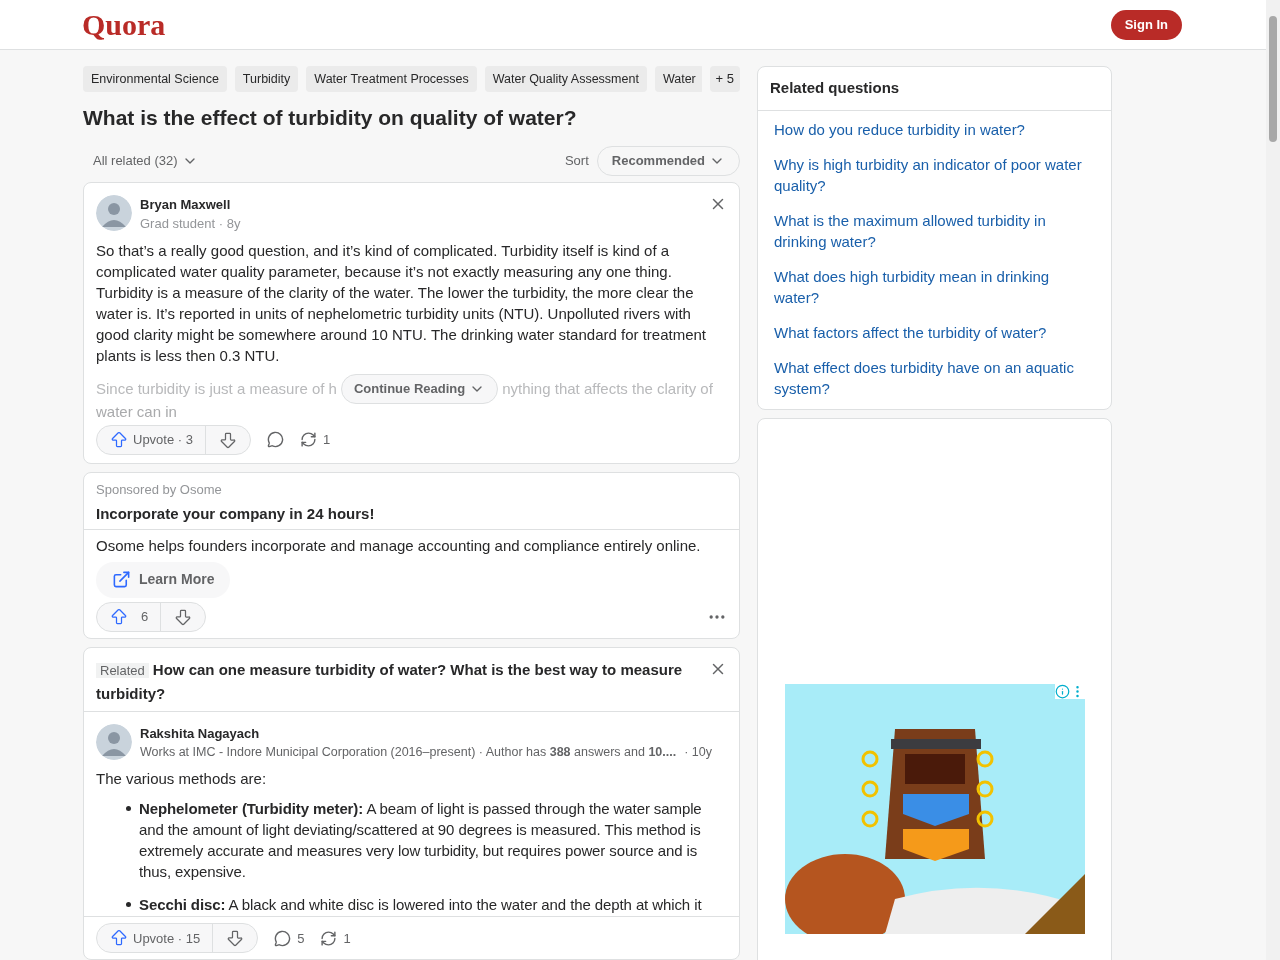 The height and width of the screenshot is (960, 1280). Describe the element at coordinates (411, 513) in the screenshot. I see `ad-headline: Incorporate your company in 24 hours!` at that location.